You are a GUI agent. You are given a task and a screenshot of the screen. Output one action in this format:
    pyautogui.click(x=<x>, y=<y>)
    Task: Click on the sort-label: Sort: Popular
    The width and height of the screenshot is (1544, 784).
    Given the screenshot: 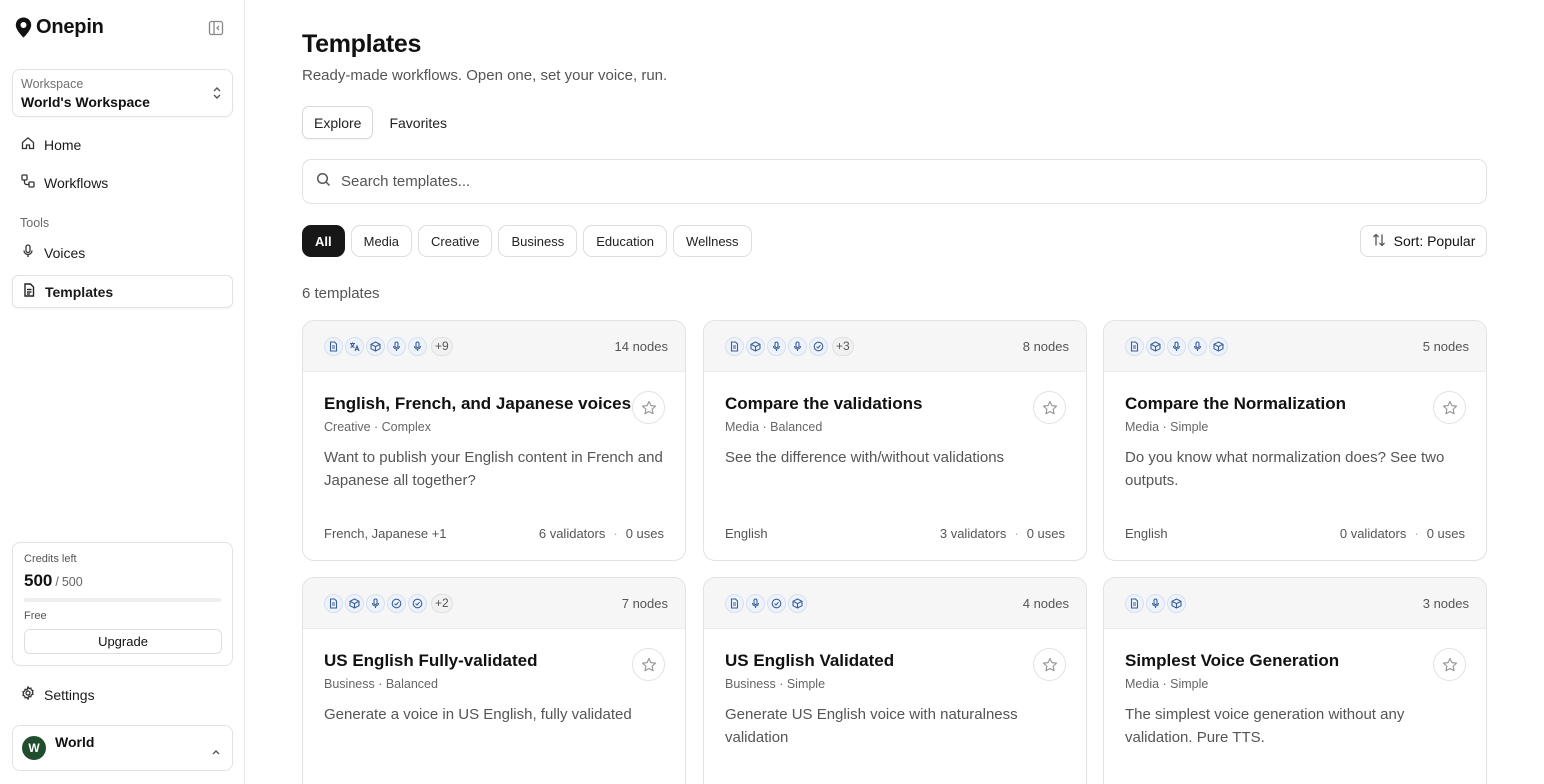 What is the action you would take?
    pyautogui.click(x=1434, y=241)
    